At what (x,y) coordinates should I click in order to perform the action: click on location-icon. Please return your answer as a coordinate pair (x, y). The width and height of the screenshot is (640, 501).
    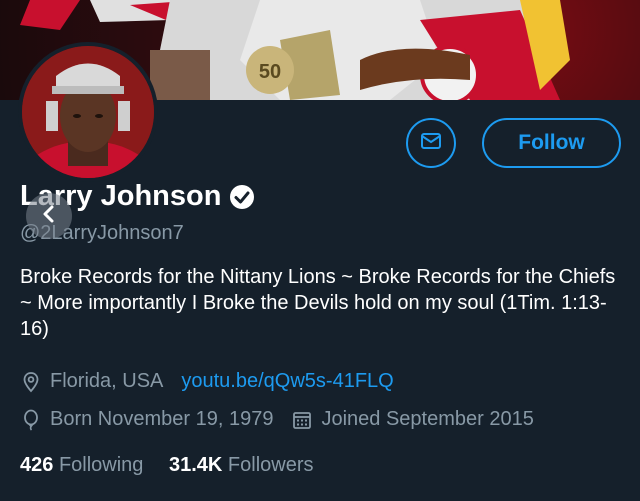
    Looking at the image, I should click on (31, 382).